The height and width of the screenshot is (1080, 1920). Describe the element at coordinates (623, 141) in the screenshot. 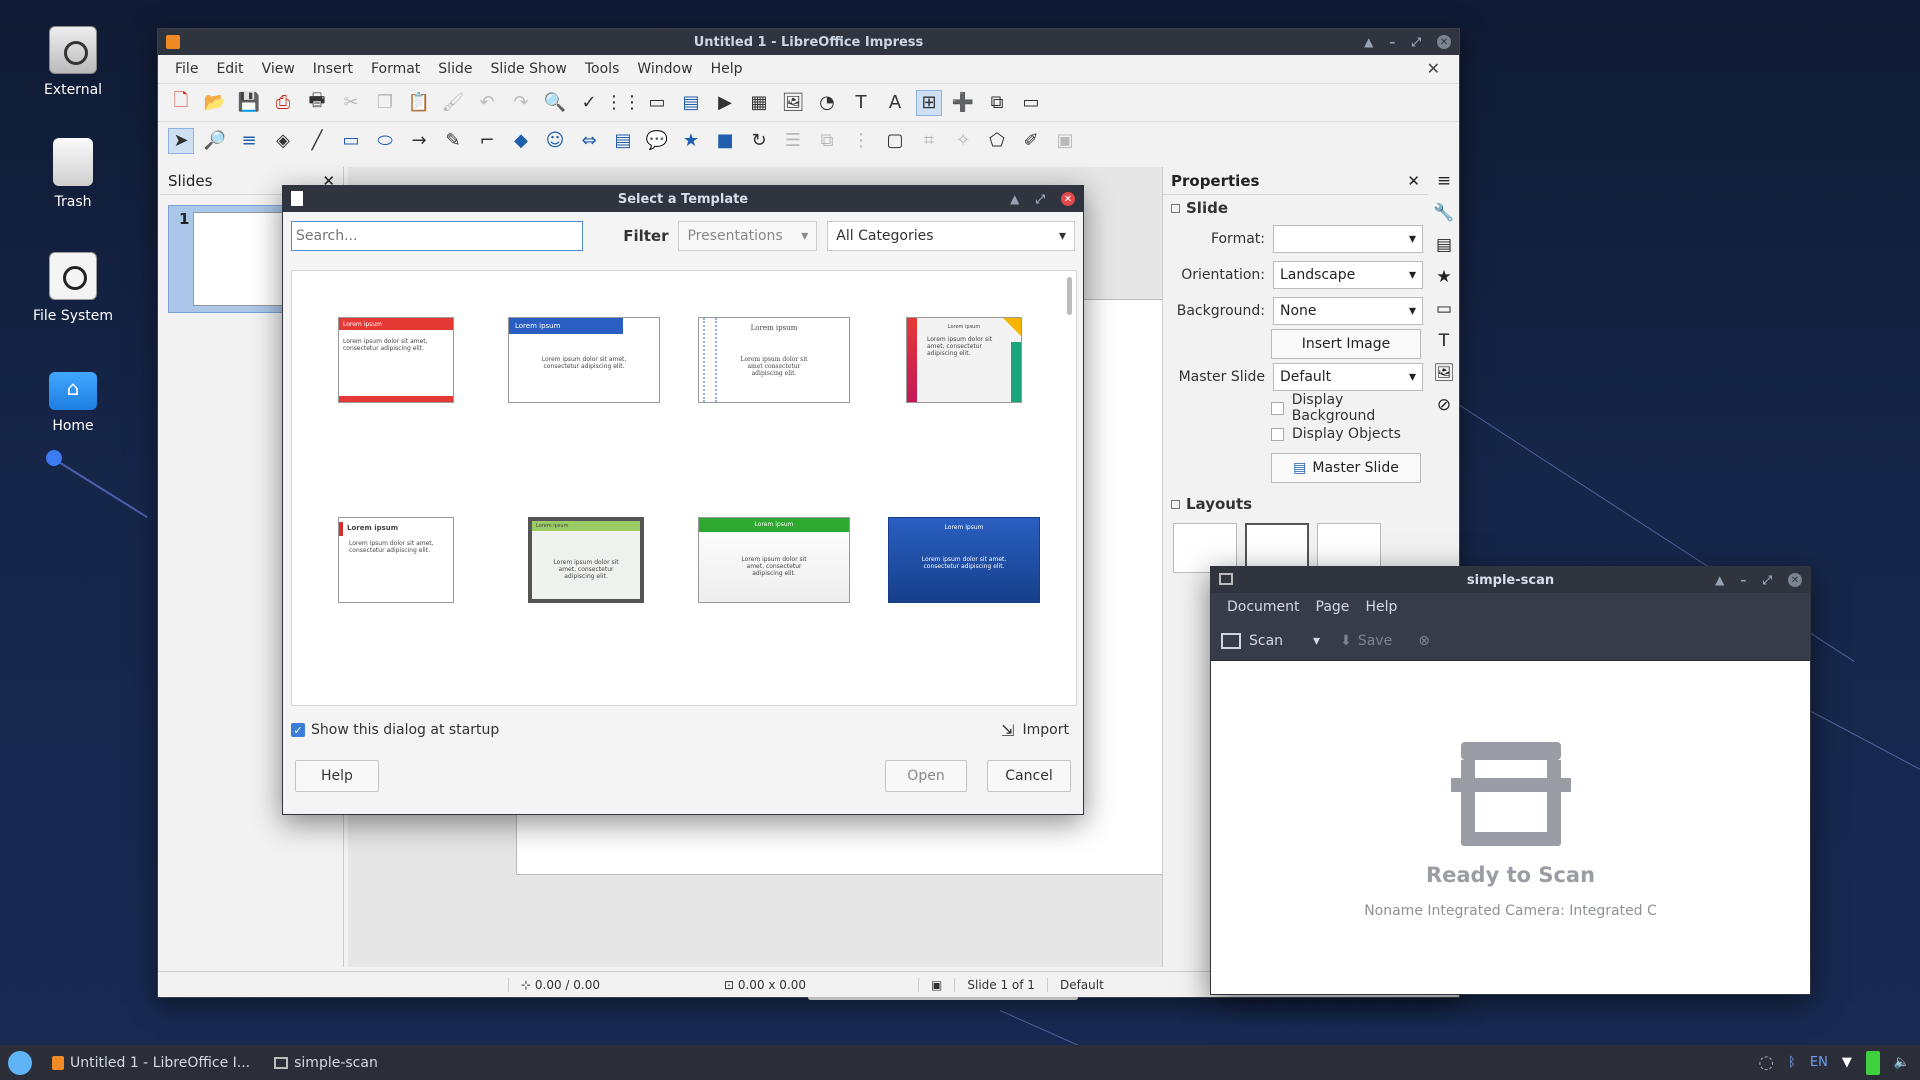

I see `flowchart-icon: ▤` at that location.